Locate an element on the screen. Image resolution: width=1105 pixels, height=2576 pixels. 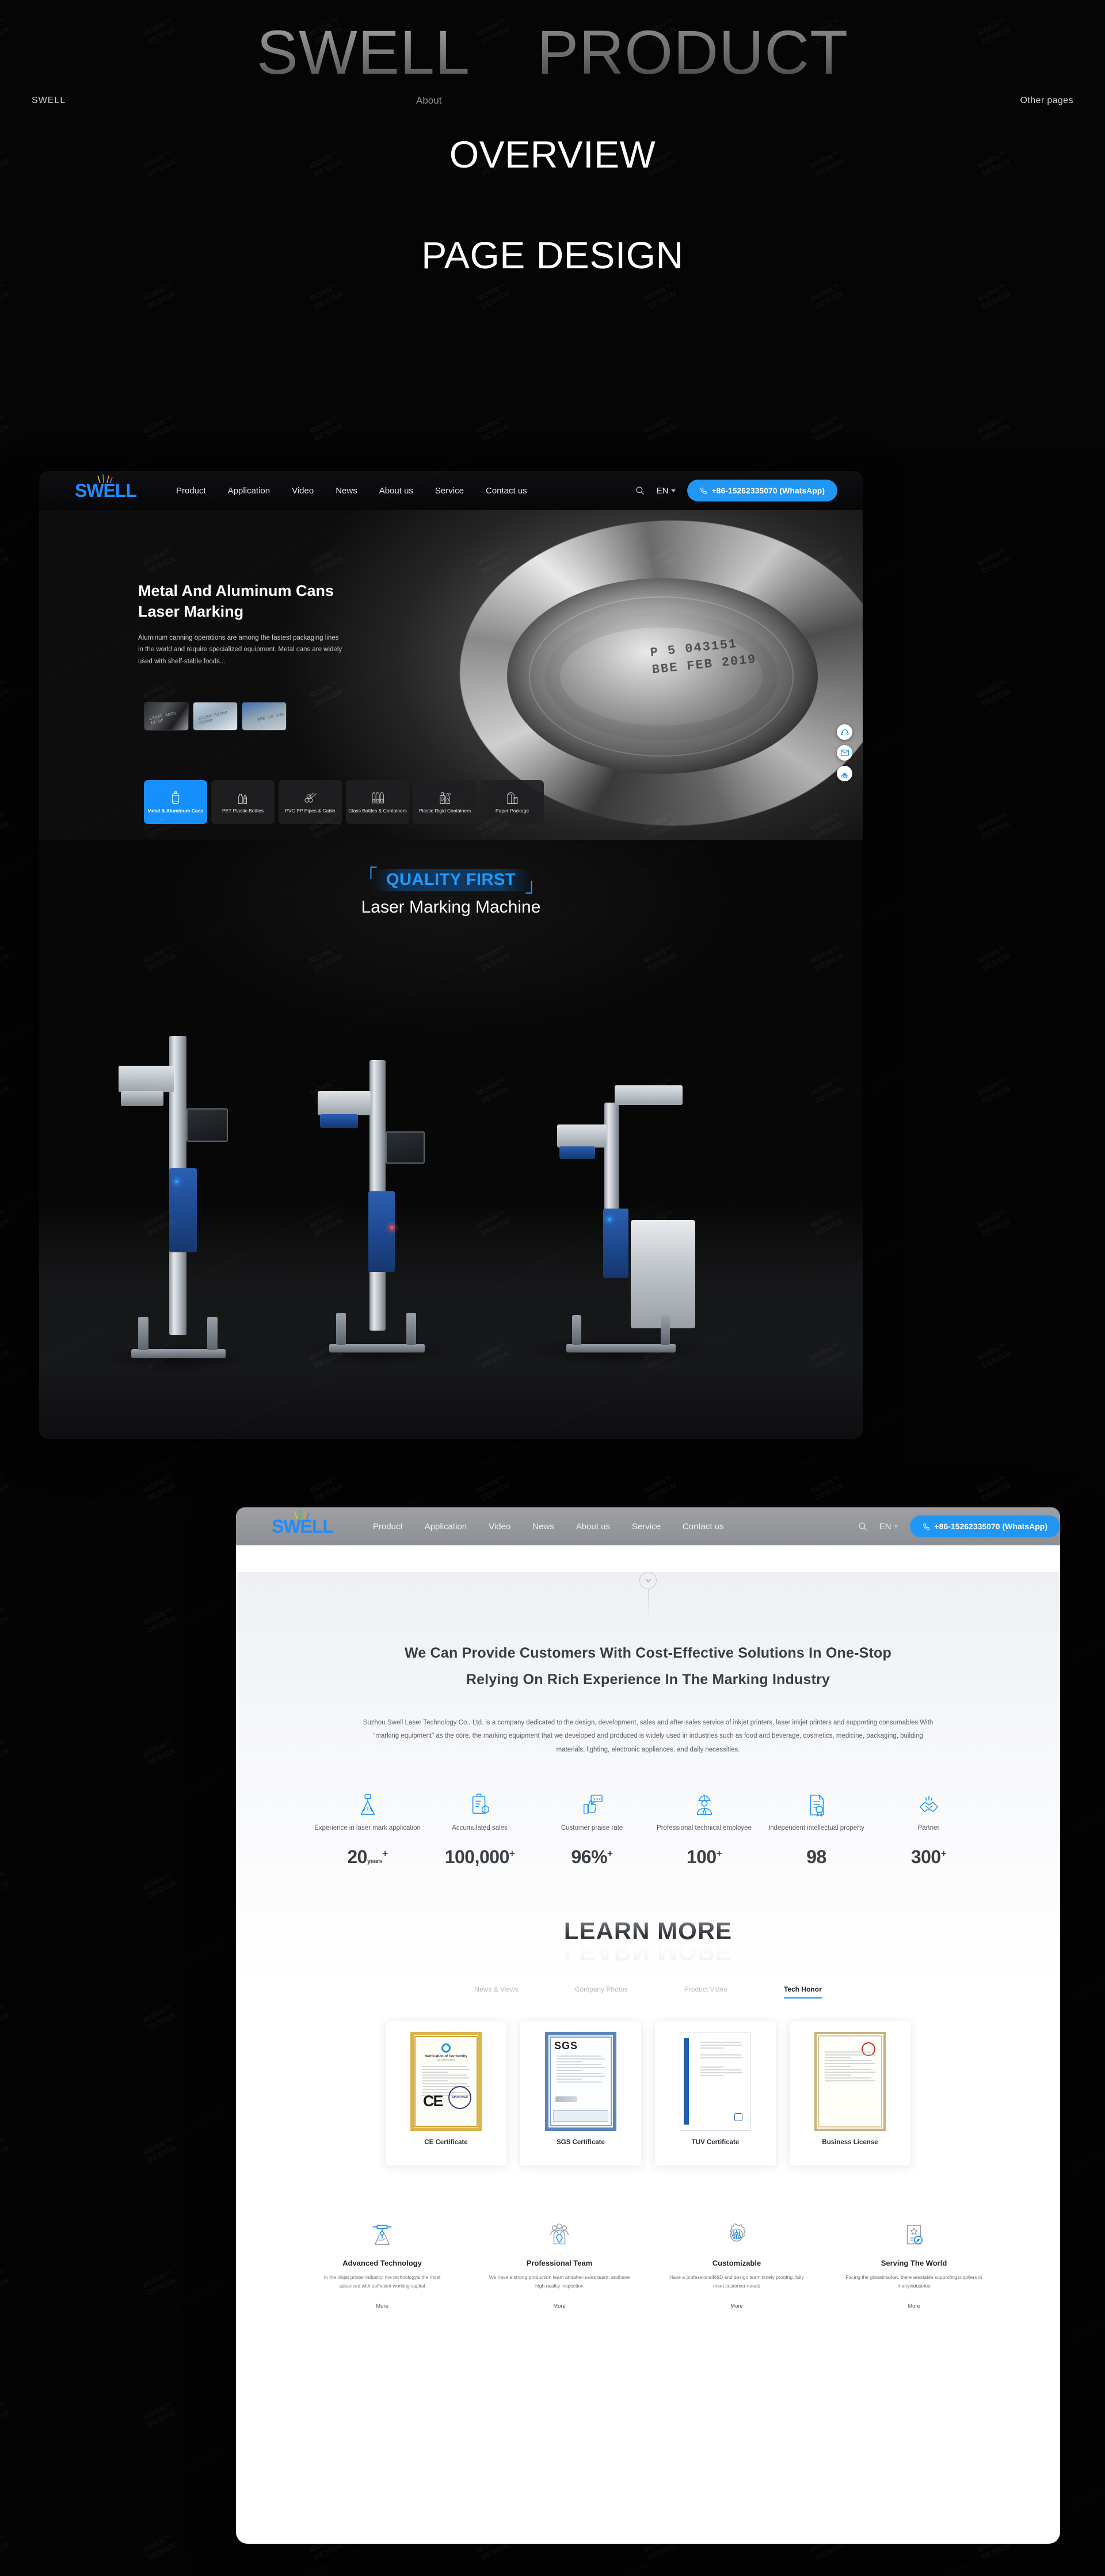
support-headset-button is located at coordinates (845, 732).